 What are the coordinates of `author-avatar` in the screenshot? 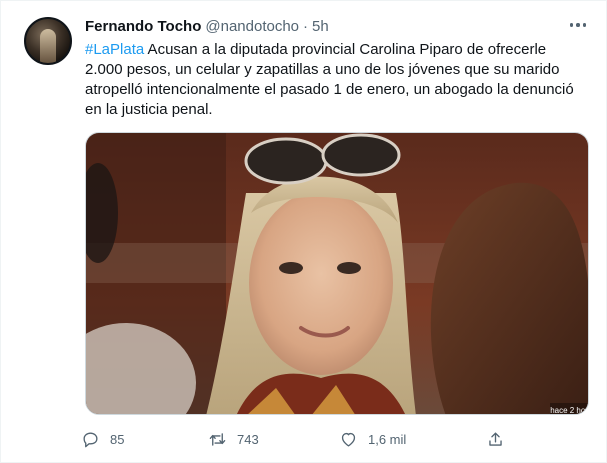 It's located at (48, 41).